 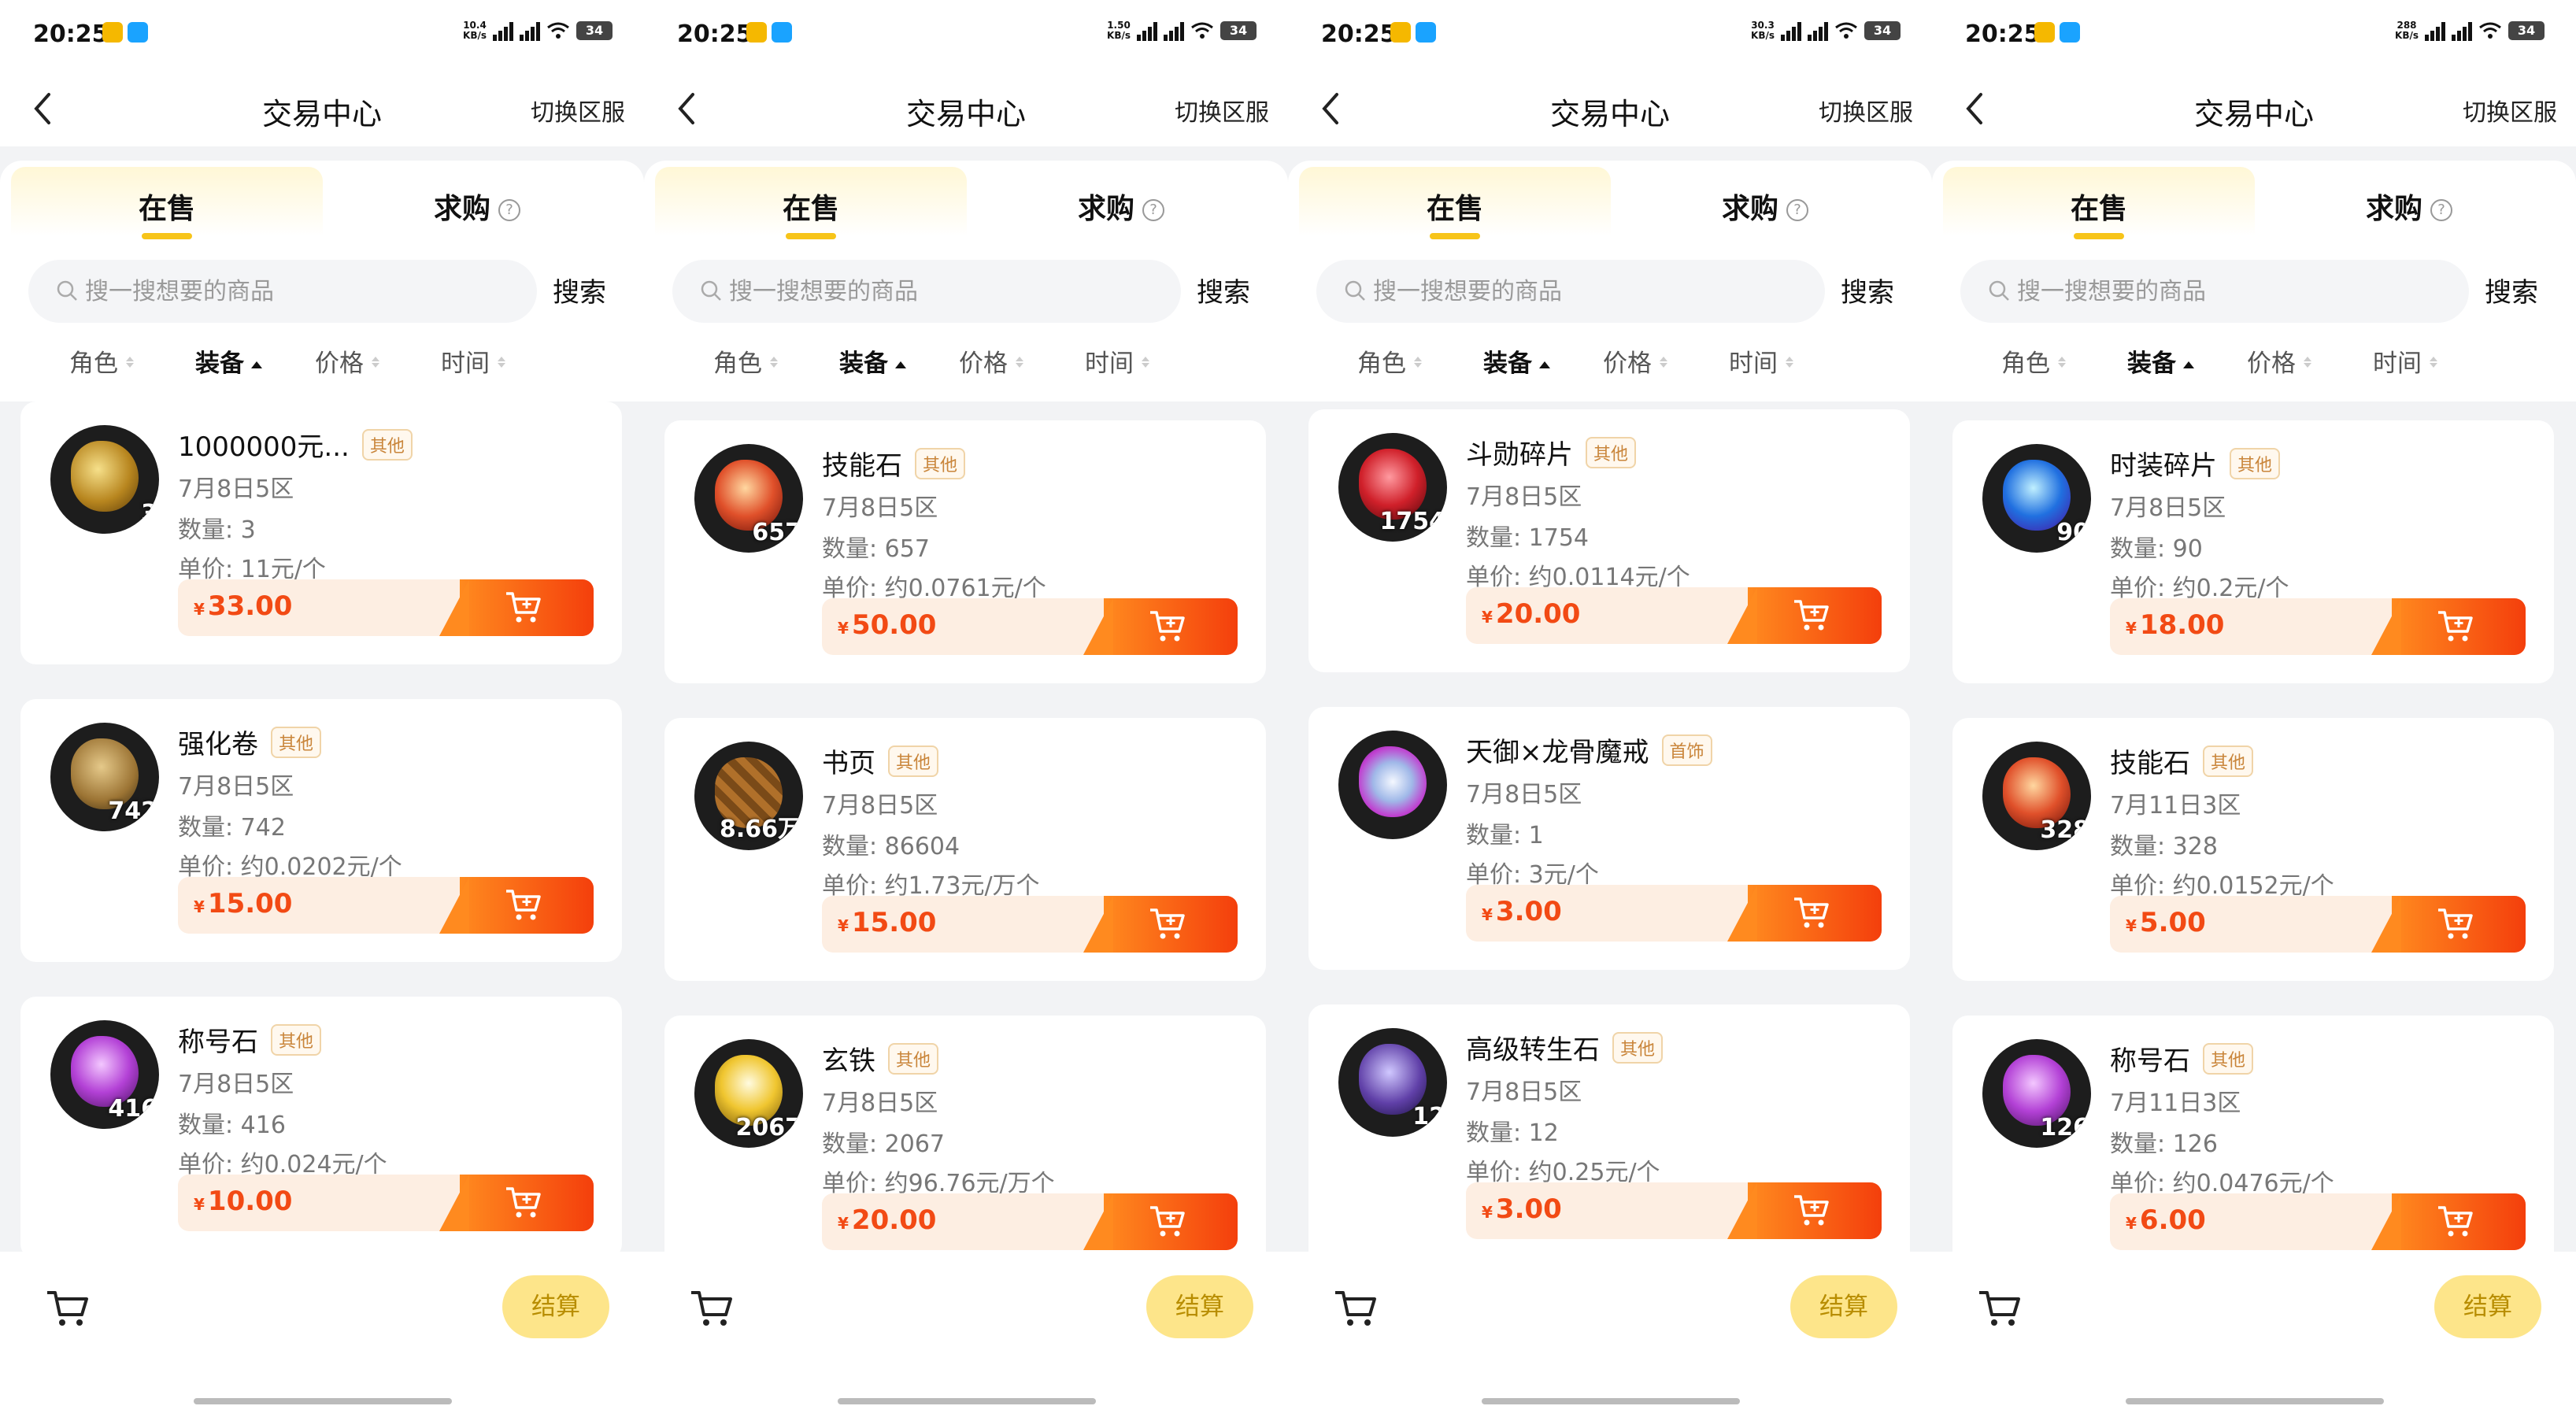 What do you see at coordinates (1359, 34) in the screenshot?
I see `status-time: 20:25` at bounding box center [1359, 34].